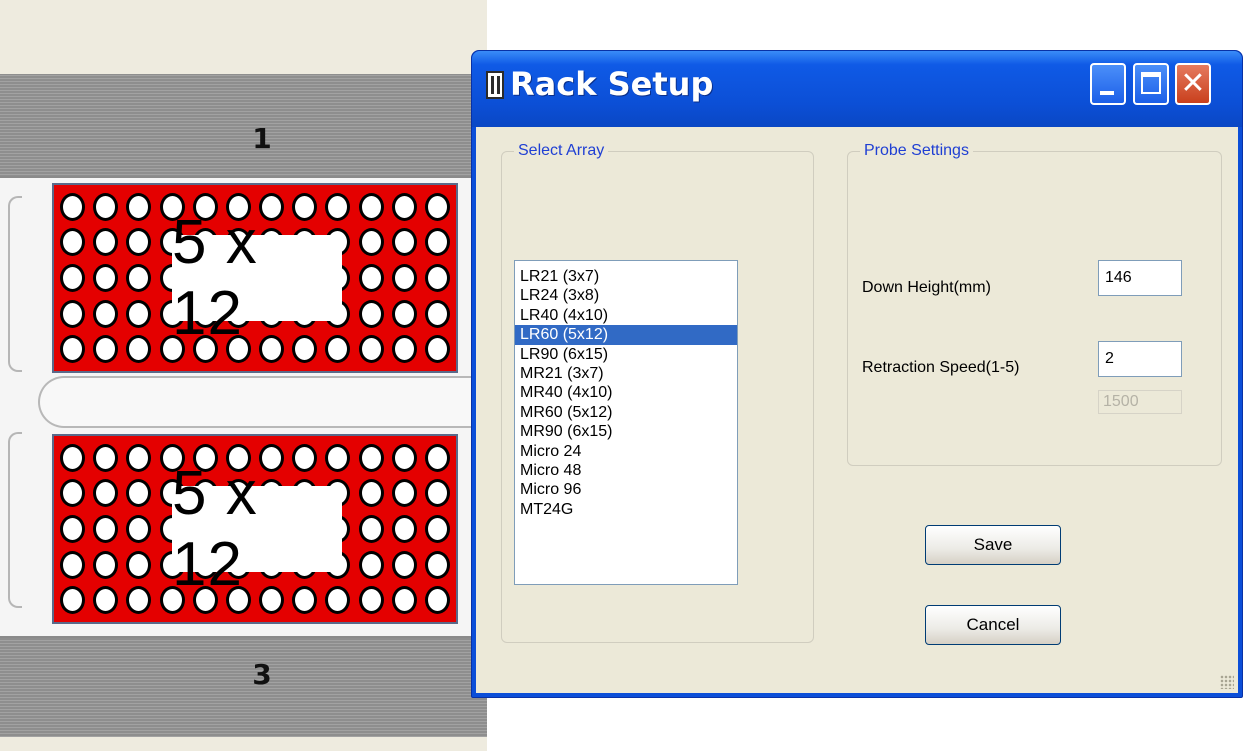 This screenshot has height=751, width=1249. Describe the element at coordinates (626, 451) in the screenshot. I see `array-list-item: Micro 24` at that location.